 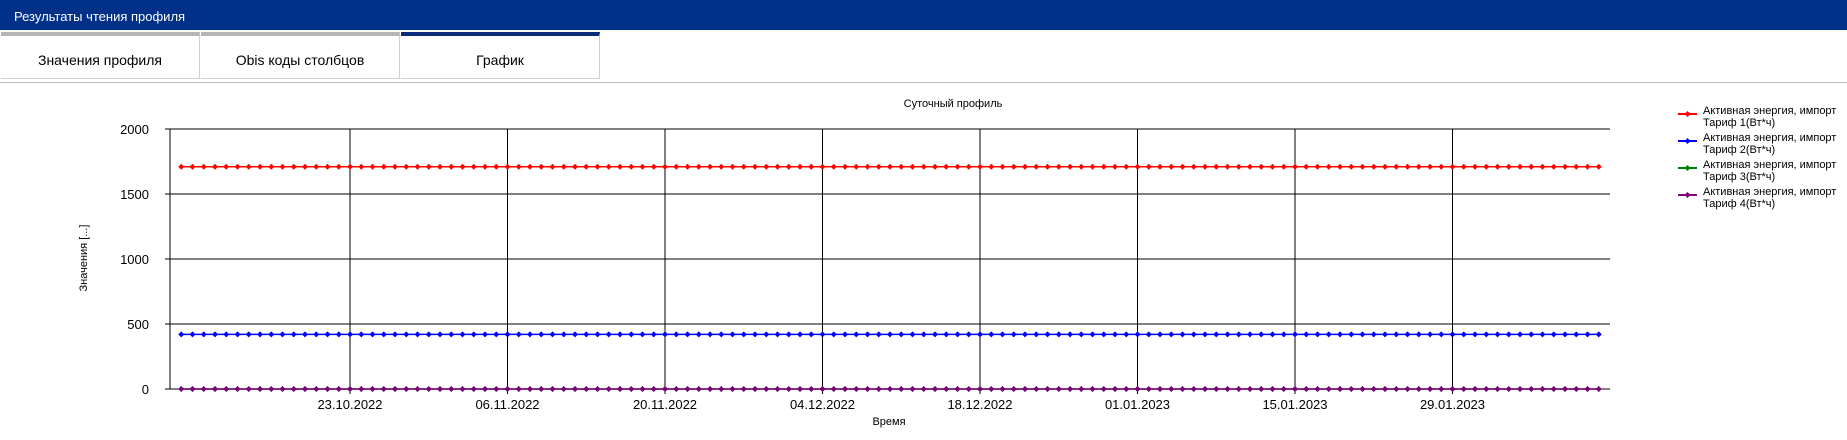 I want to click on tab-chart: График, so click(x=500, y=55).